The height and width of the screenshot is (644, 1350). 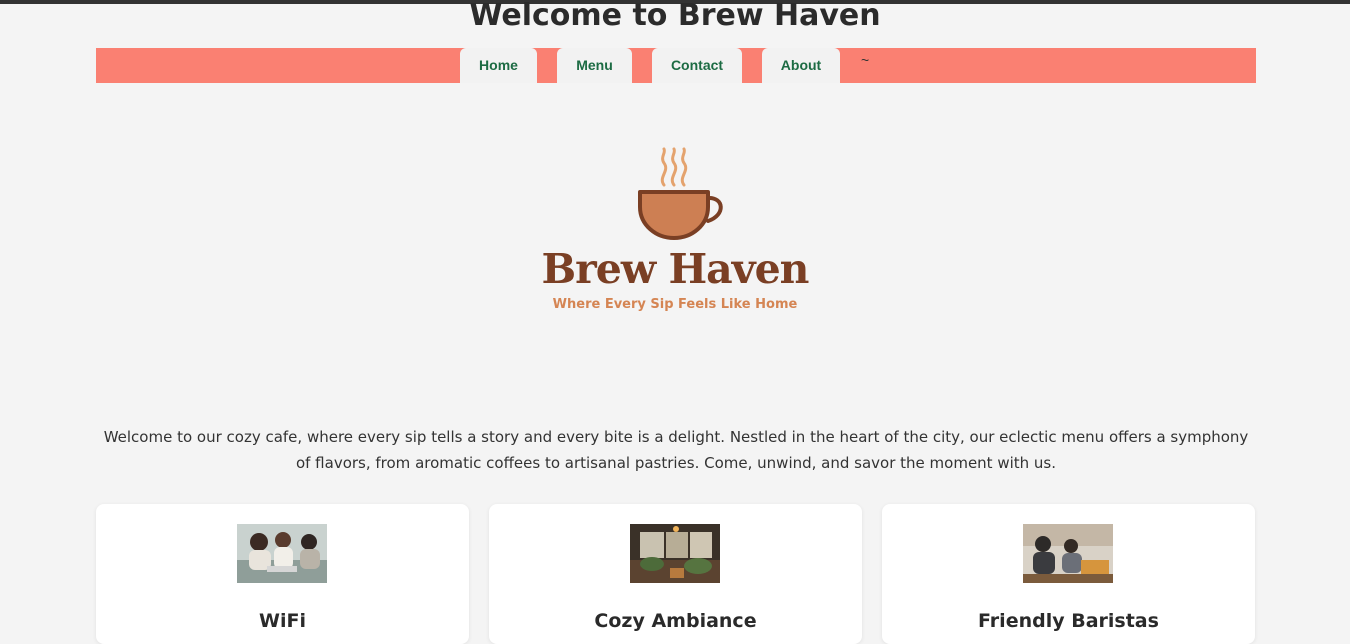 What do you see at coordinates (1068, 553) in the screenshot?
I see `baristas-photo` at bounding box center [1068, 553].